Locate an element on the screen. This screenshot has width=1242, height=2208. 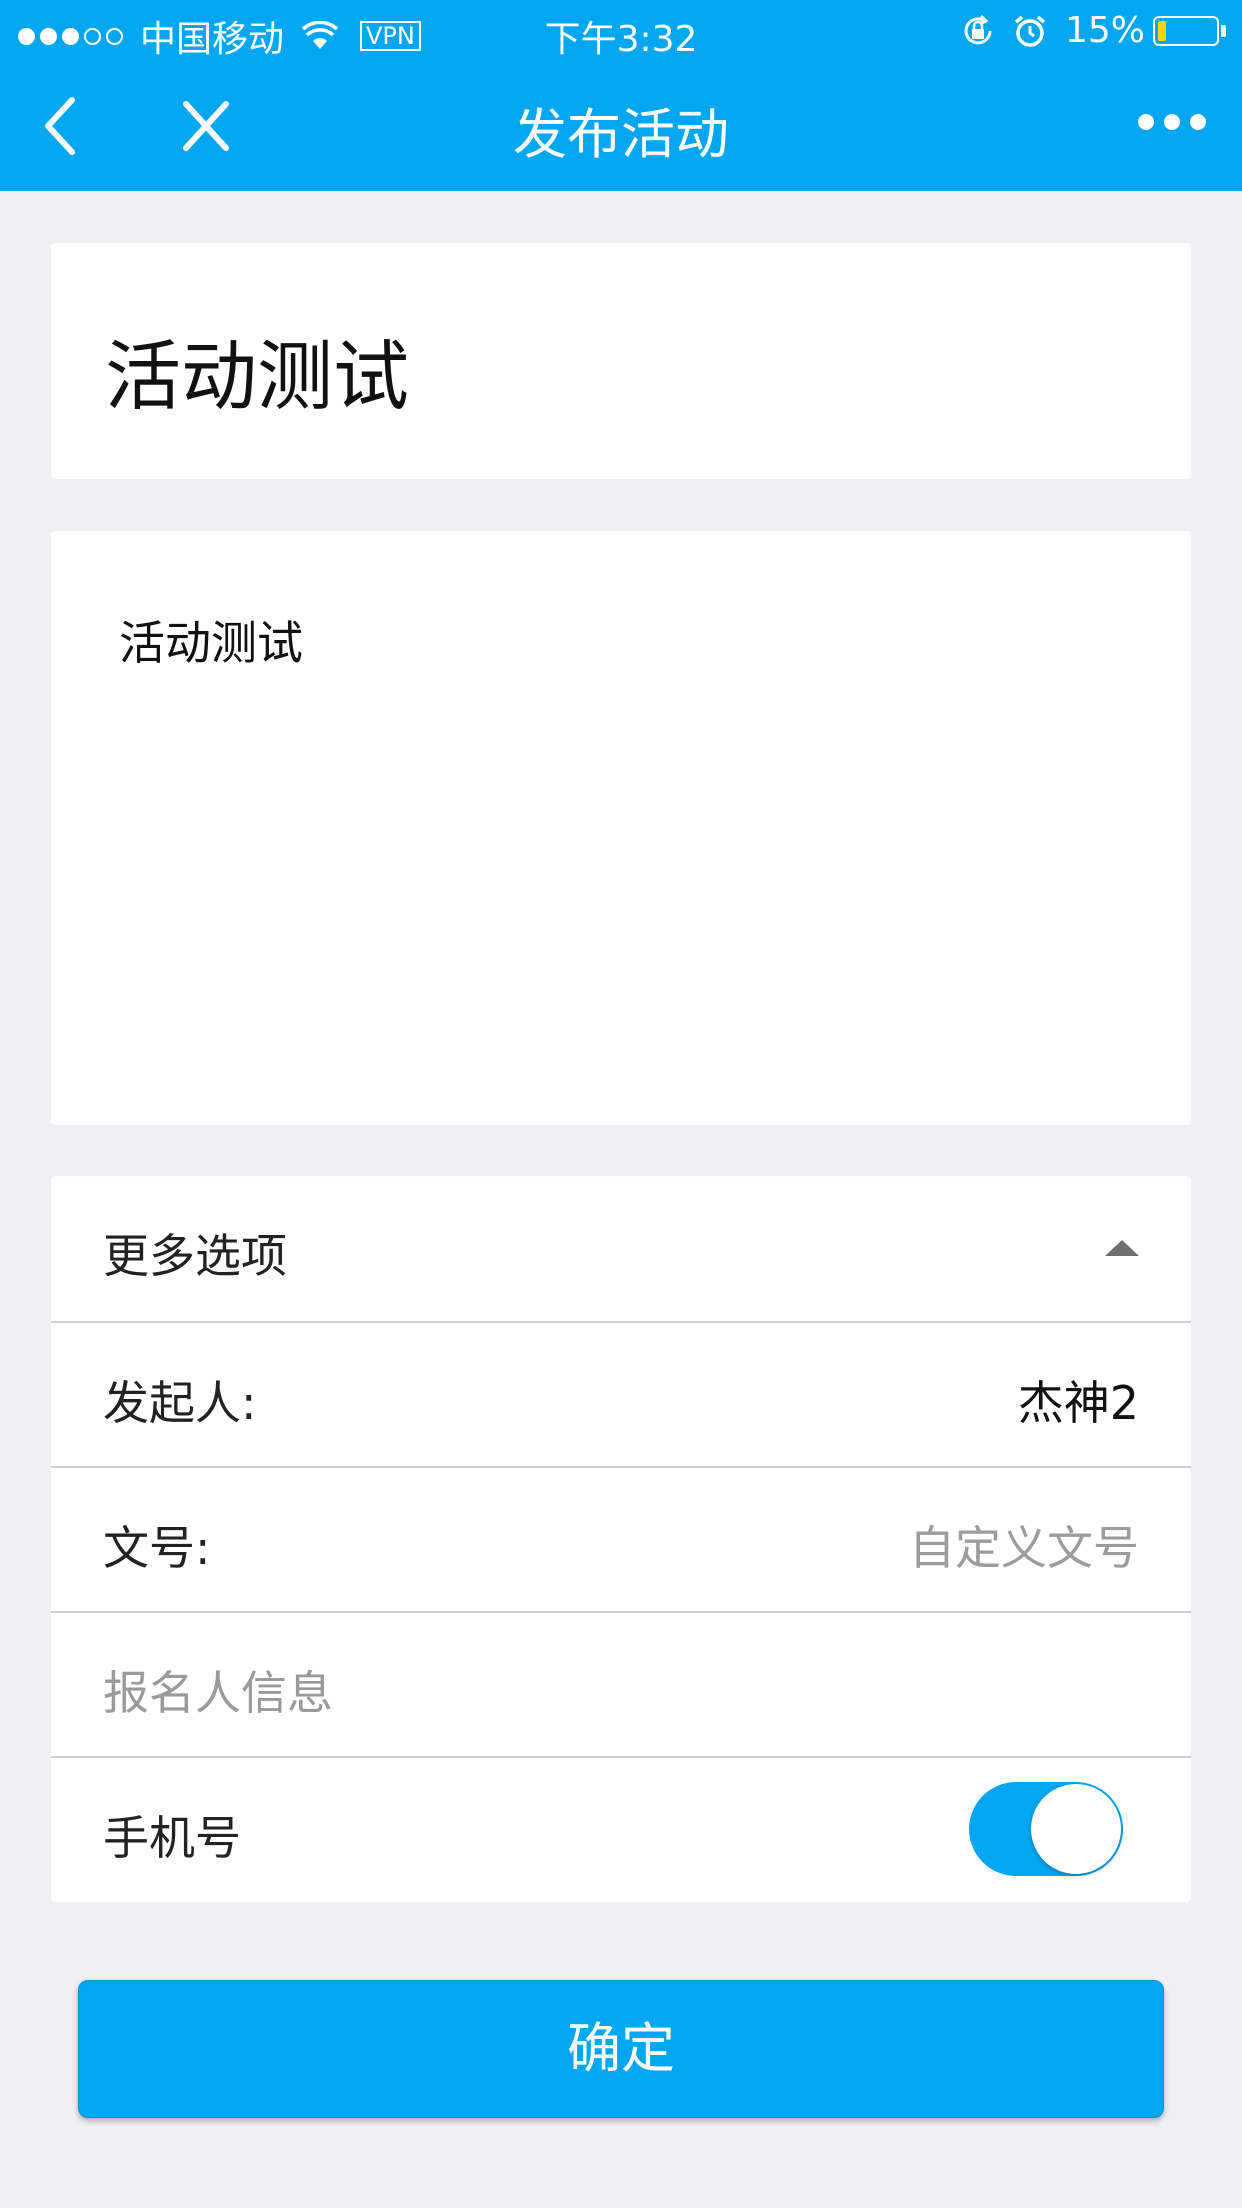
alarm-icon is located at coordinates (1030, 31).